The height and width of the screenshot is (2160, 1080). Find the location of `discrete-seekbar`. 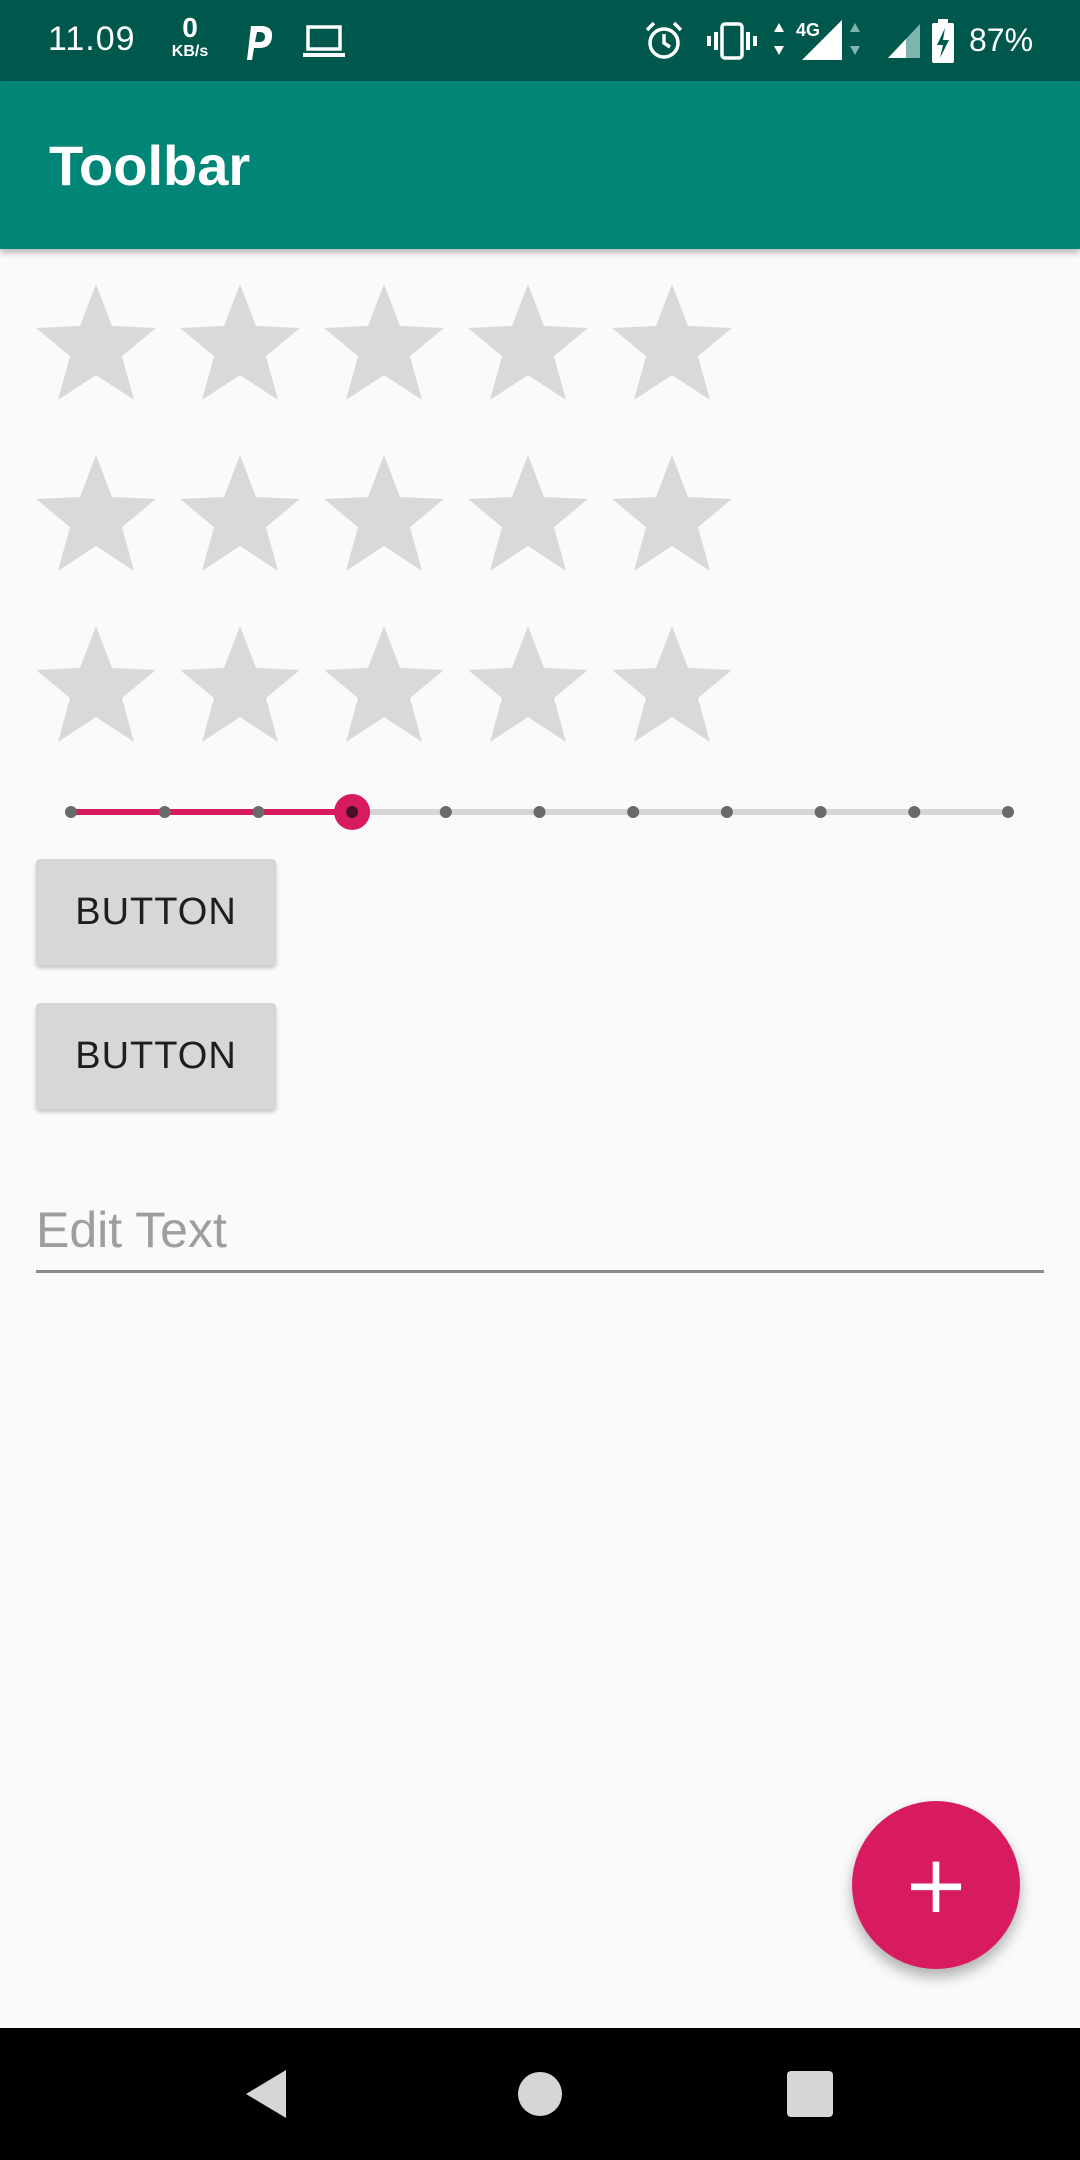

discrete-seekbar is located at coordinates (540, 812).